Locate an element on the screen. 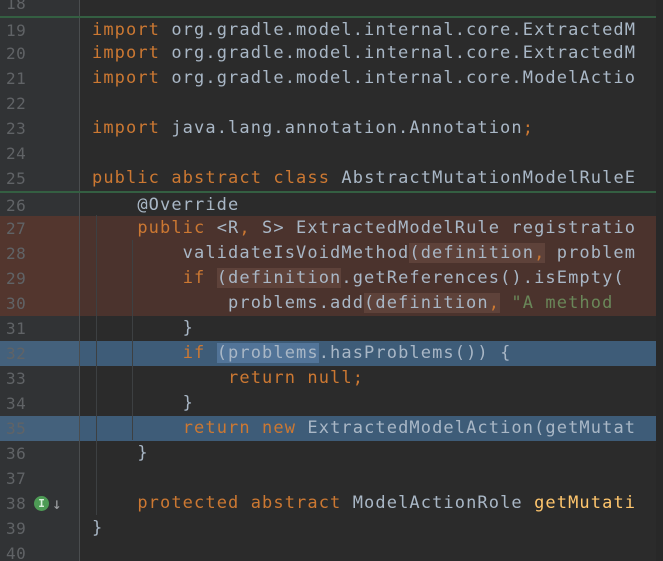  code-text: import java.lang.annotation.Annotation; is located at coordinates (371, 128).